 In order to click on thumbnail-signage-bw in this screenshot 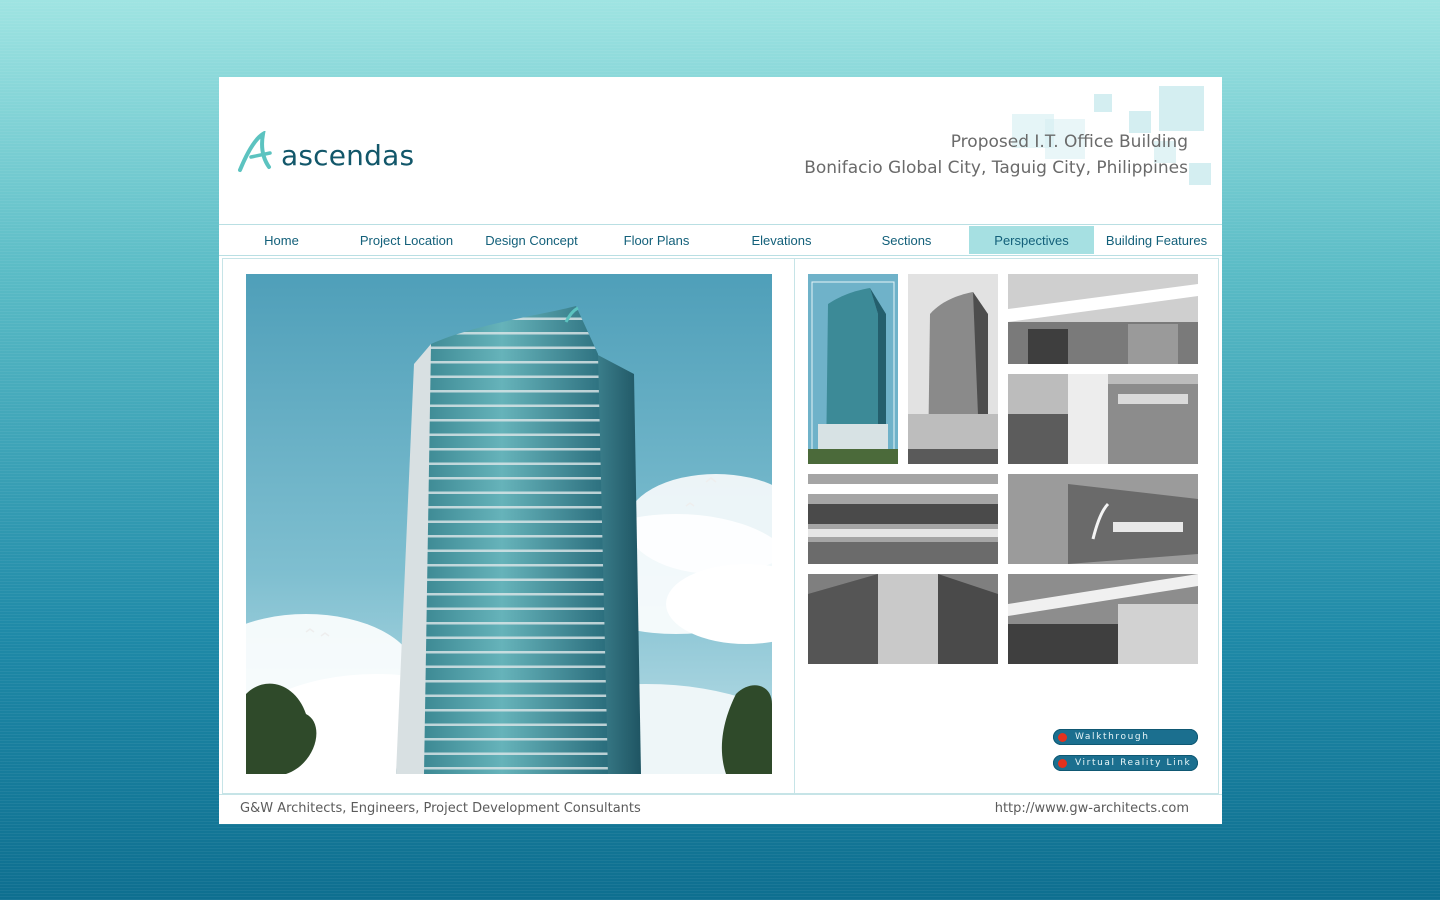, I will do `click(1103, 519)`.